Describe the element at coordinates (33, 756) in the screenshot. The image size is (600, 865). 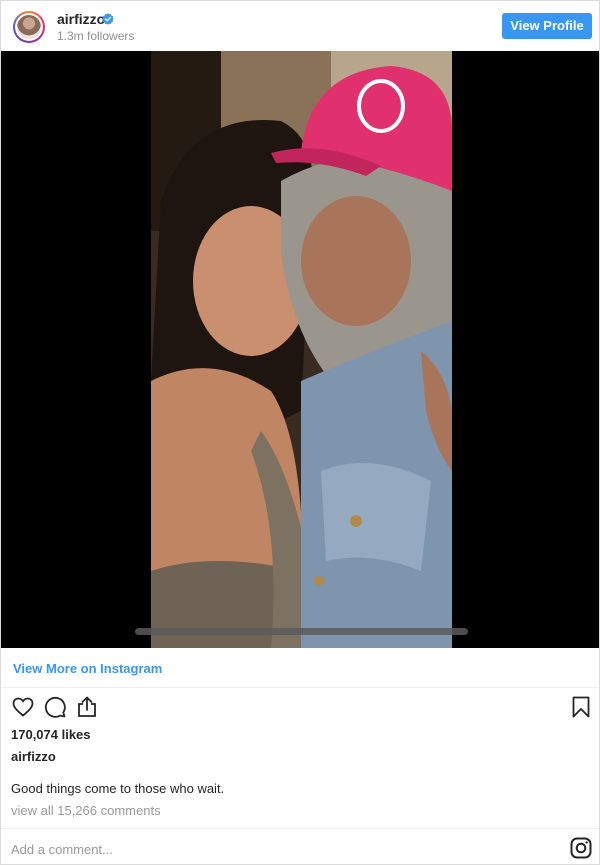
I see `caption-username: airfizzo` at that location.